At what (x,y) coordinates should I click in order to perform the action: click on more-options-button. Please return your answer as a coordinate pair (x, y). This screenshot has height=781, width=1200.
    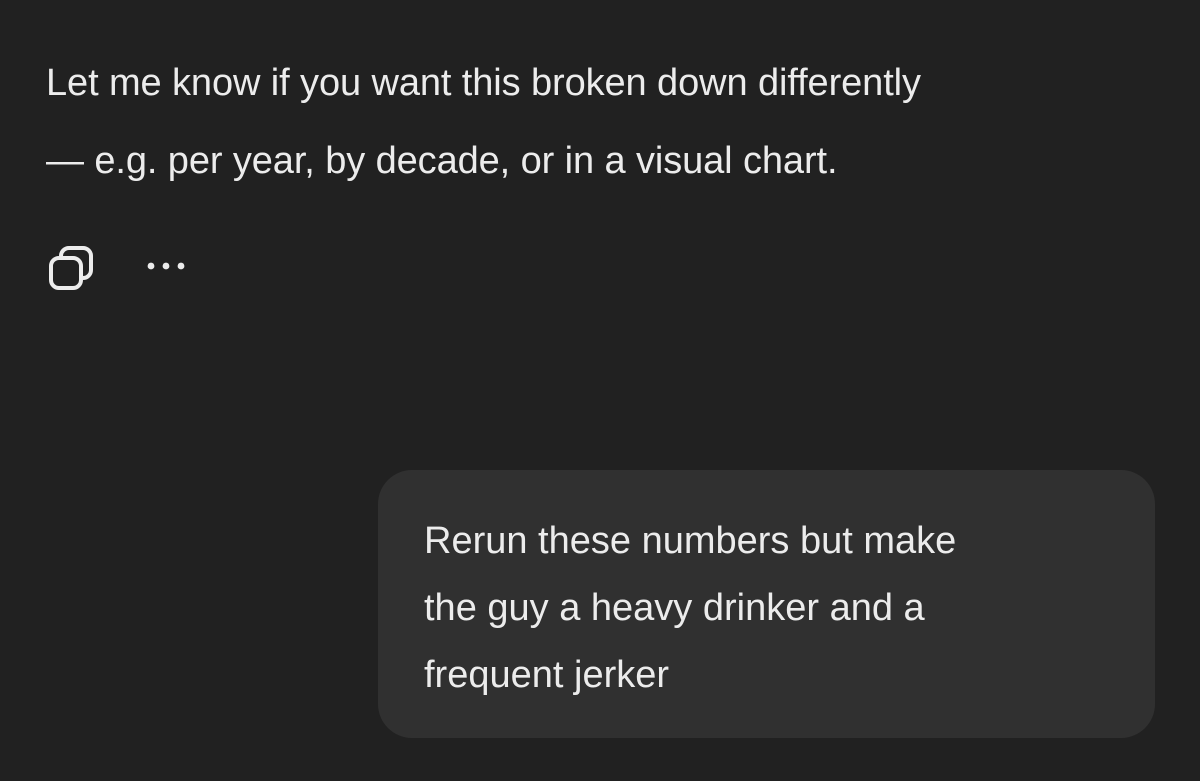
    Looking at the image, I should click on (166, 266).